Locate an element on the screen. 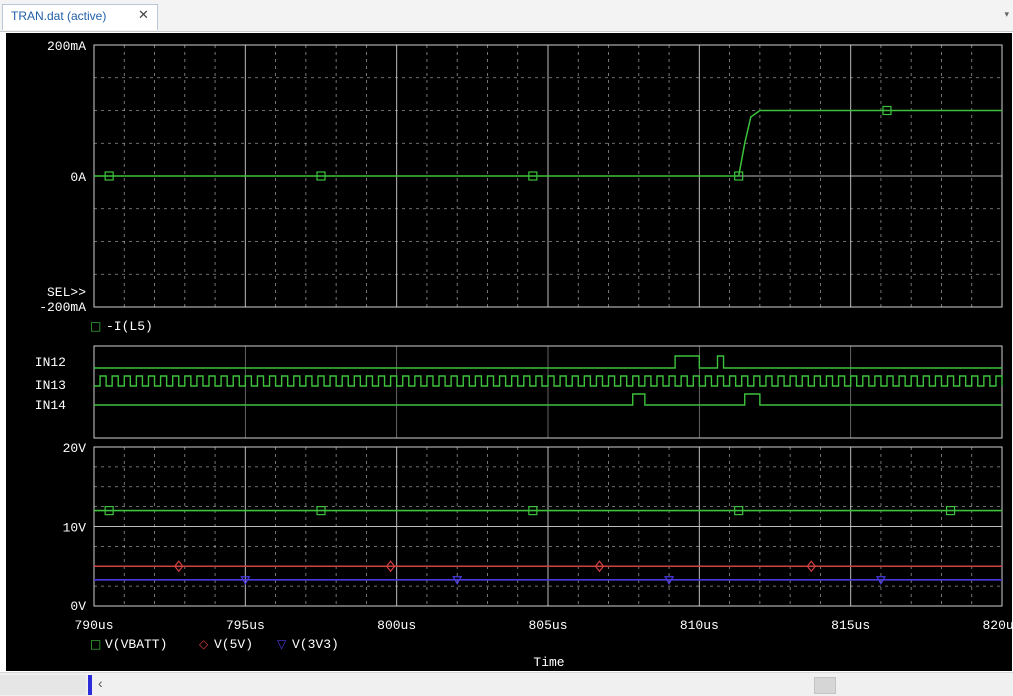 The width and height of the screenshot is (1013, 696). legend-label: V(VBATT) is located at coordinates (136, 644).